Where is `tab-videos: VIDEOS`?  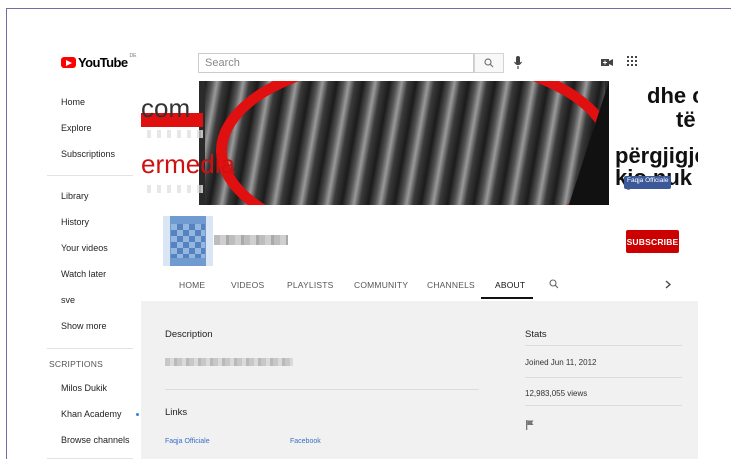 tab-videos: VIDEOS is located at coordinates (247, 285).